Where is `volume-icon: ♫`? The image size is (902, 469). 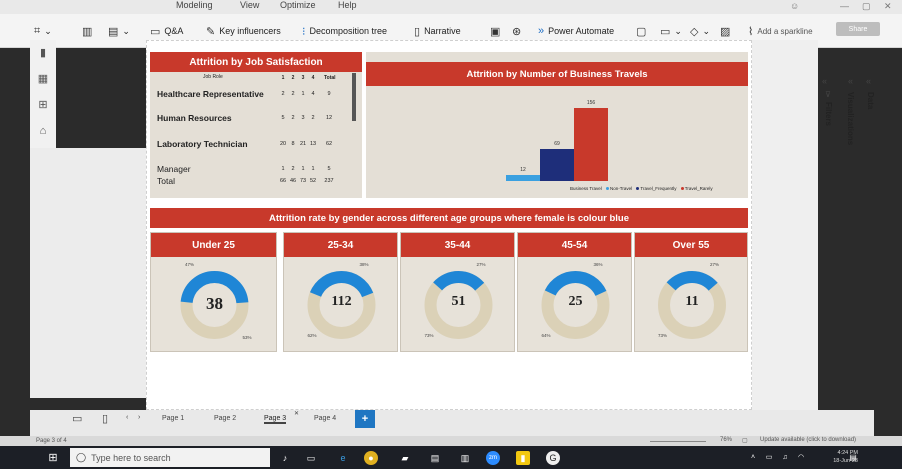
volume-icon: ♫ is located at coordinates (785, 458).